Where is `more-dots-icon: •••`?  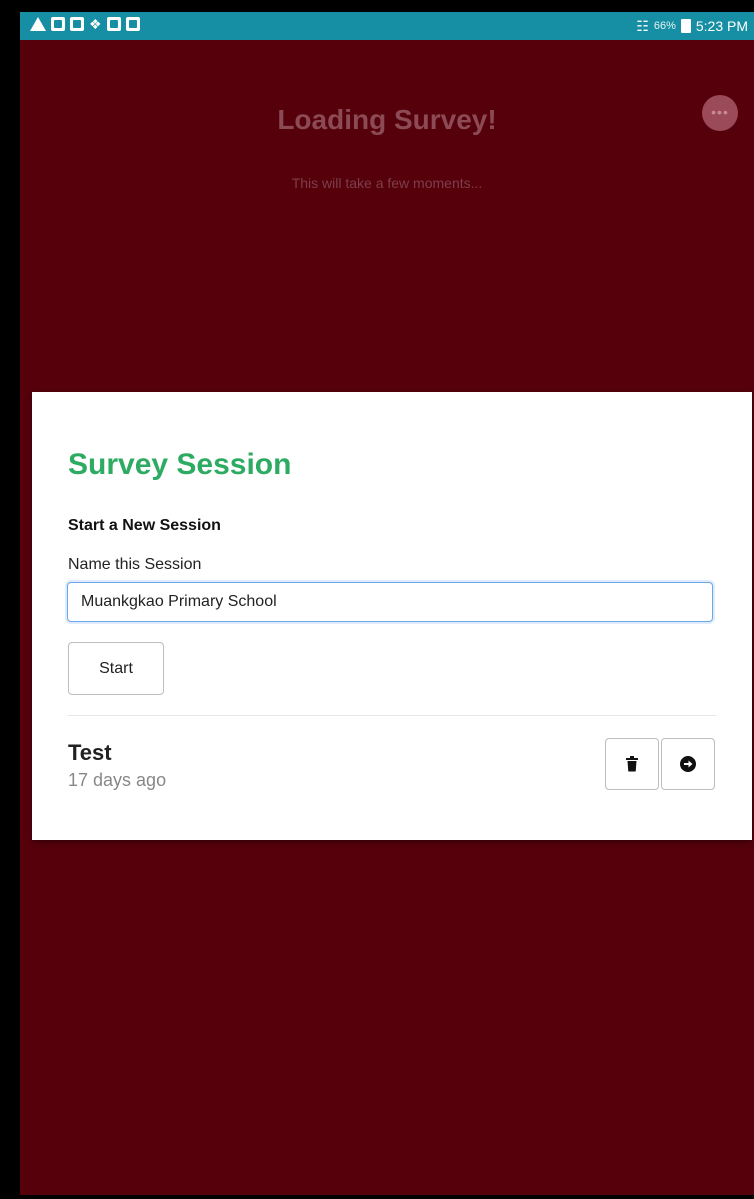 more-dots-icon: ••• is located at coordinates (720, 112).